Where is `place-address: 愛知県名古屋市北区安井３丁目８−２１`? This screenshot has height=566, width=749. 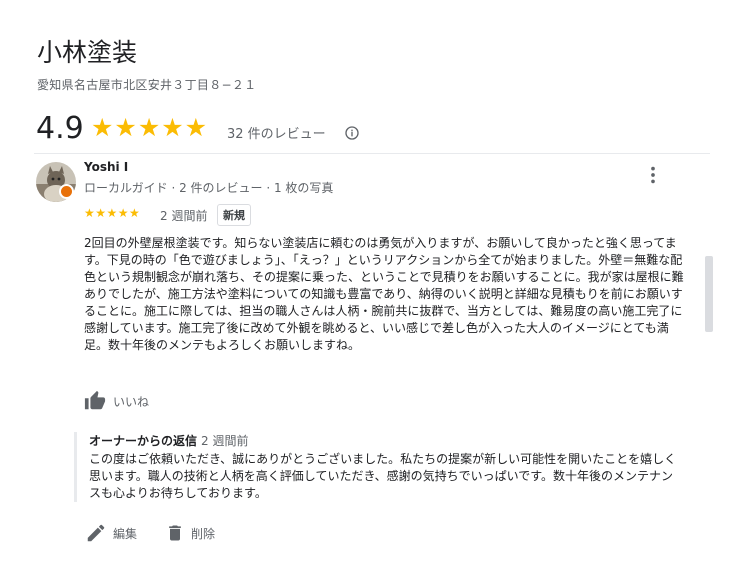
place-address: 愛知県名古屋市北区安井３丁目８−２１ is located at coordinates (147, 85).